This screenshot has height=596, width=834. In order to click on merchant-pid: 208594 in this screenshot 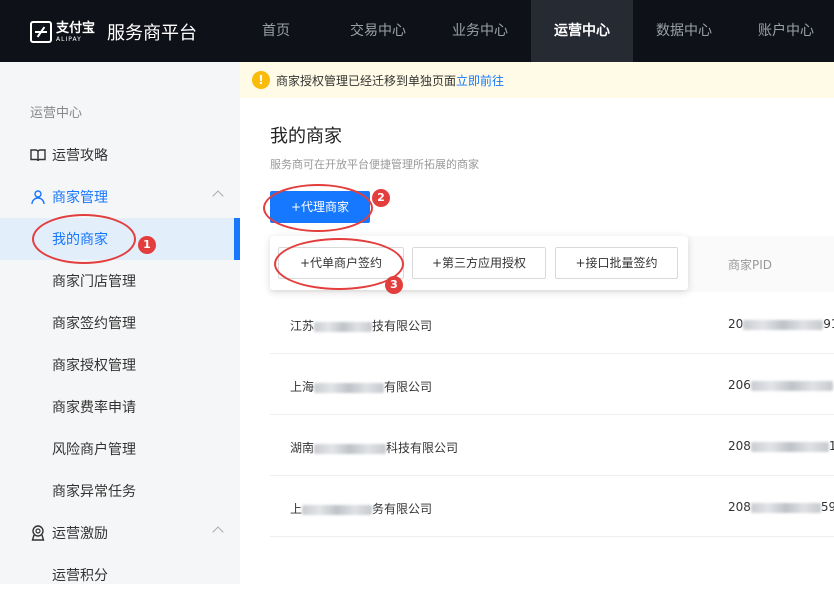, I will do `click(781, 507)`.